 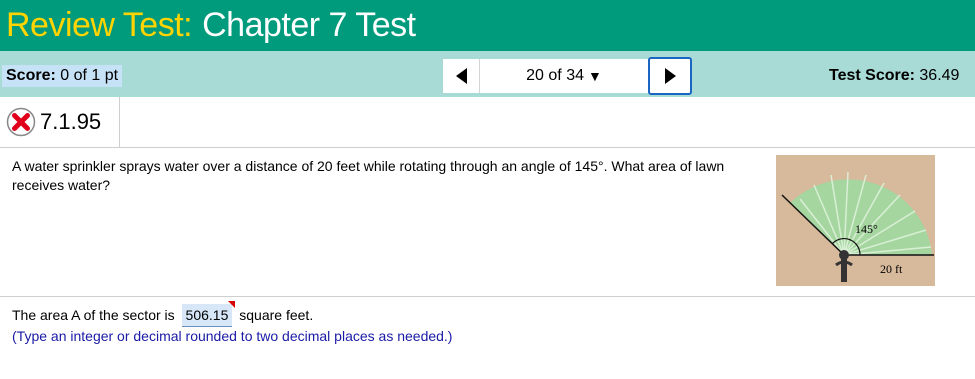 I want to click on problem-id-box: 7.1.95, so click(x=60, y=122).